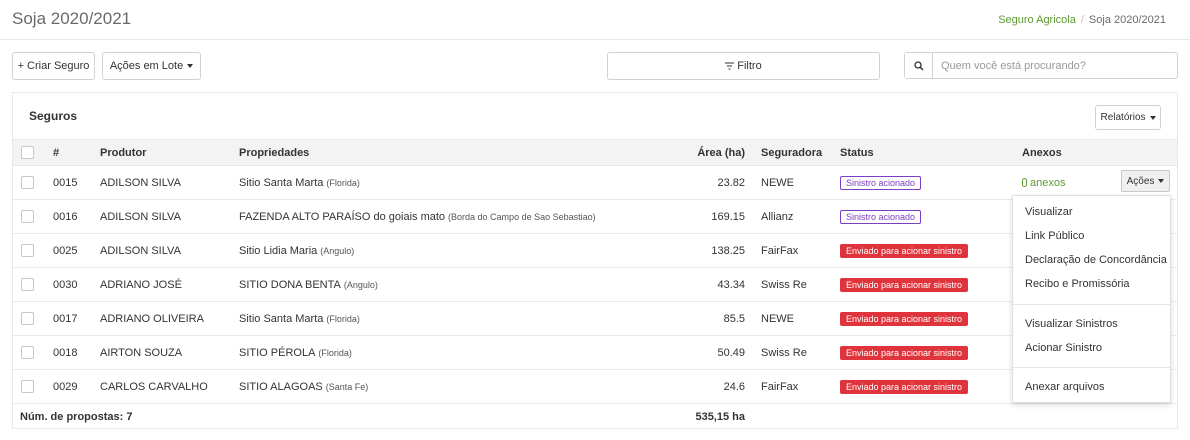 The image size is (1190, 440). What do you see at coordinates (1123, 117) in the screenshot?
I see `reports-label: Relatórios` at bounding box center [1123, 117].